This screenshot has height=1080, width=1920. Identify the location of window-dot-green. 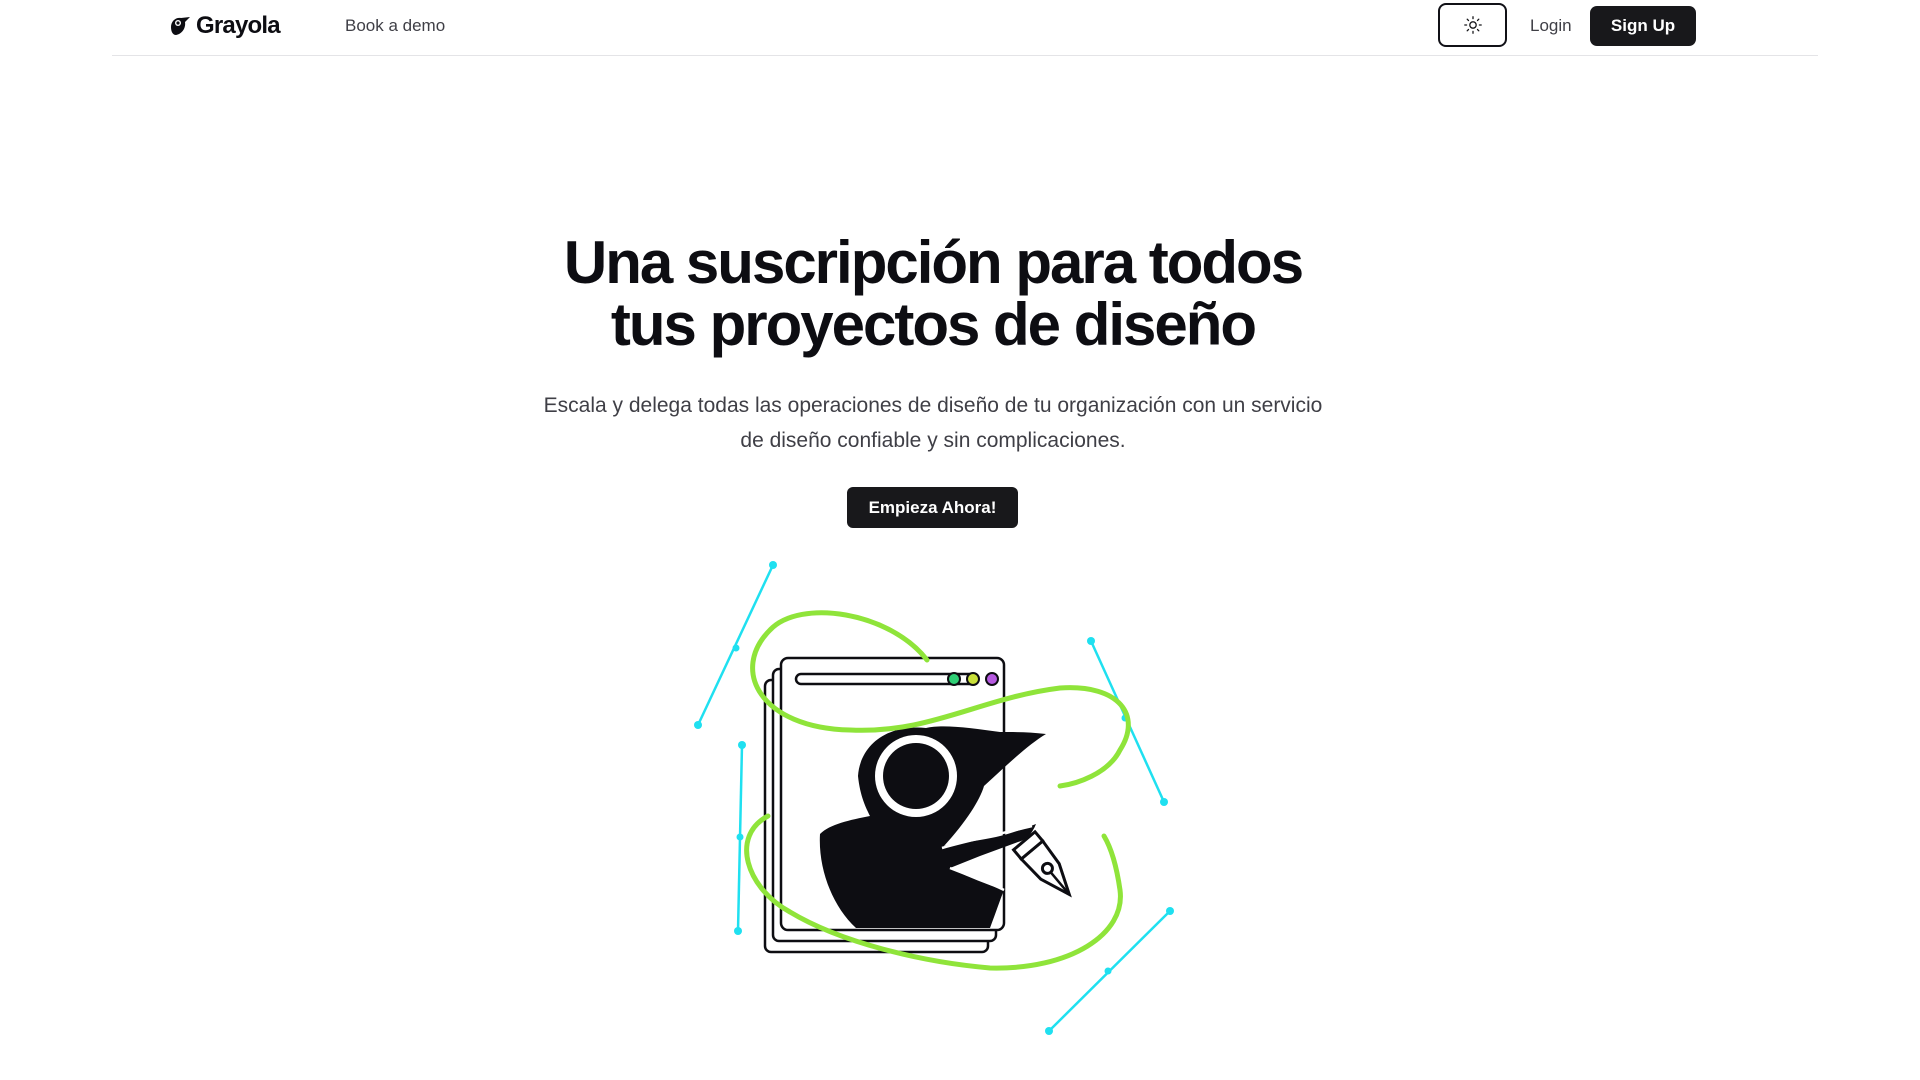
(954, 679).